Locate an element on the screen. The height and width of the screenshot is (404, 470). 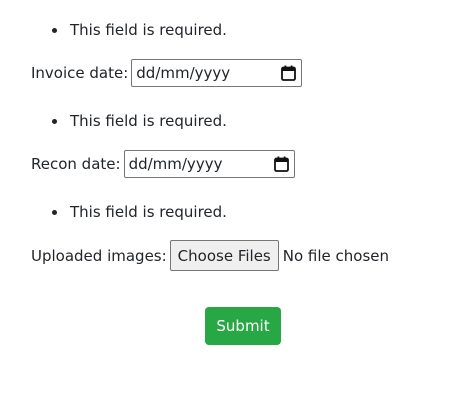
invoice-date-row: Invoice date: dd/mm/yyyy is located at coordinates (167, 73).